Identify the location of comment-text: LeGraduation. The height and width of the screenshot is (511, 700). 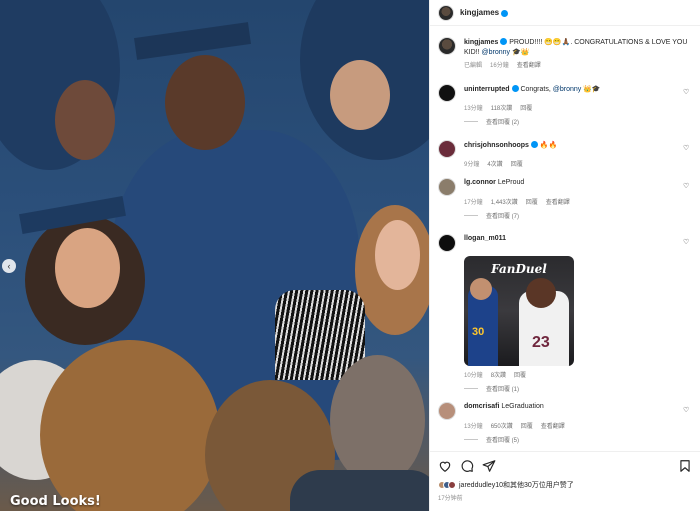
(521, 406).